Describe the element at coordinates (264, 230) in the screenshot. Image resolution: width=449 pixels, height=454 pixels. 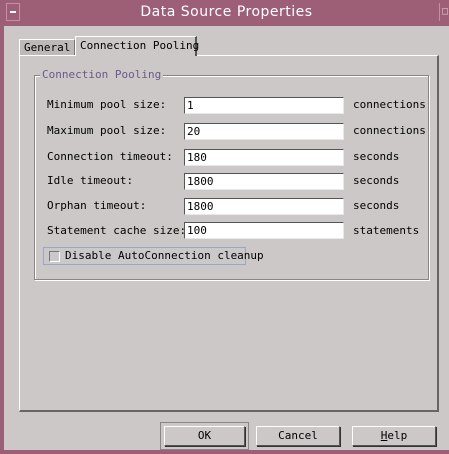
I see `statement-cache-size-input: 100` at that location.